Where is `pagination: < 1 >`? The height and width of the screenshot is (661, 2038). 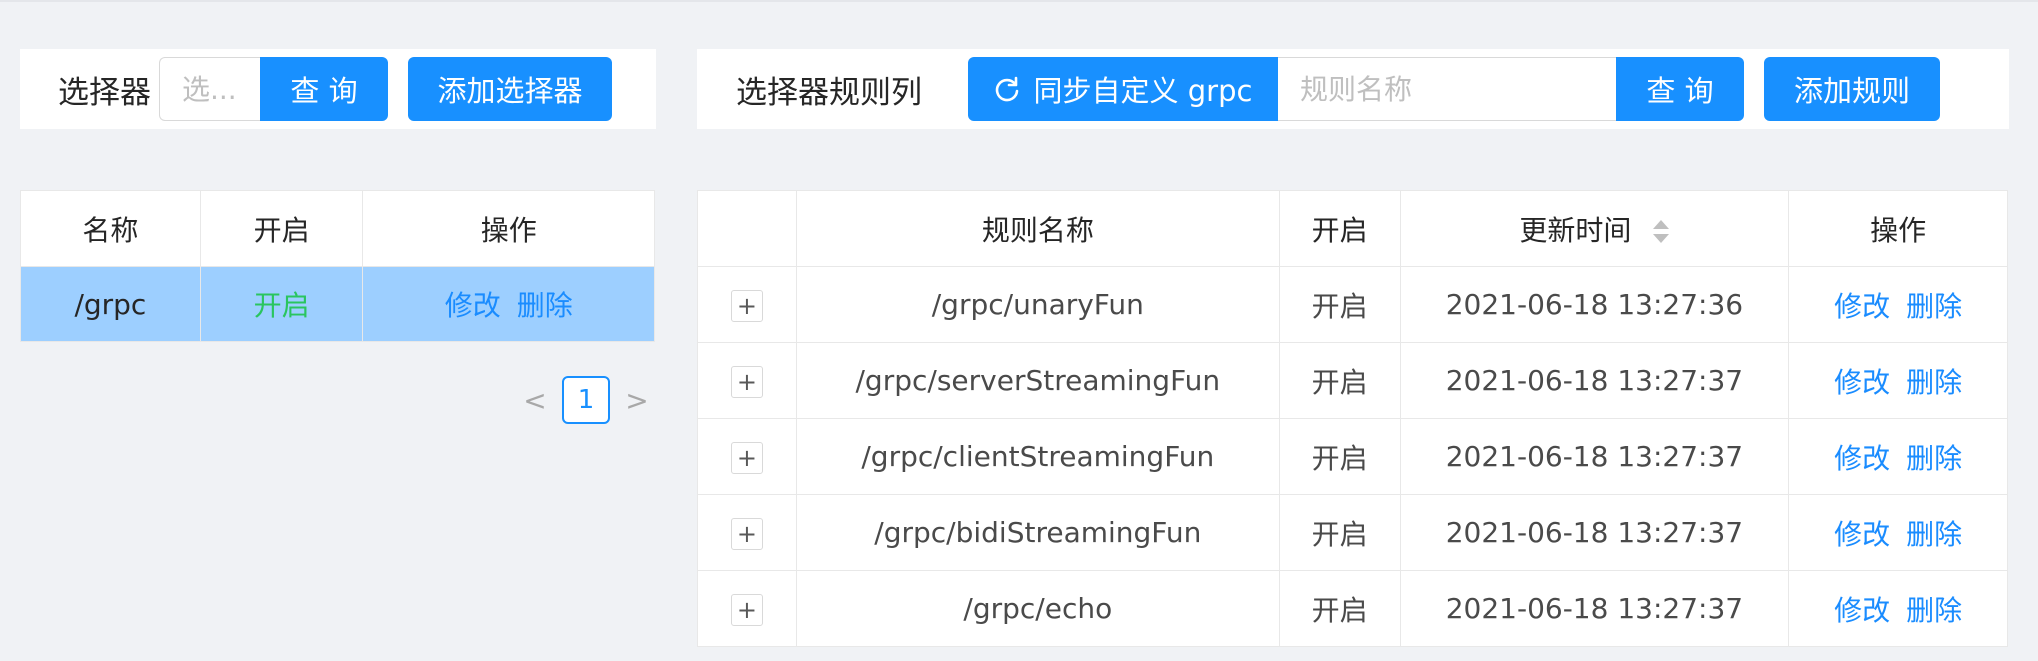
pagination: < 1 > is located at coordinates (586, 400).